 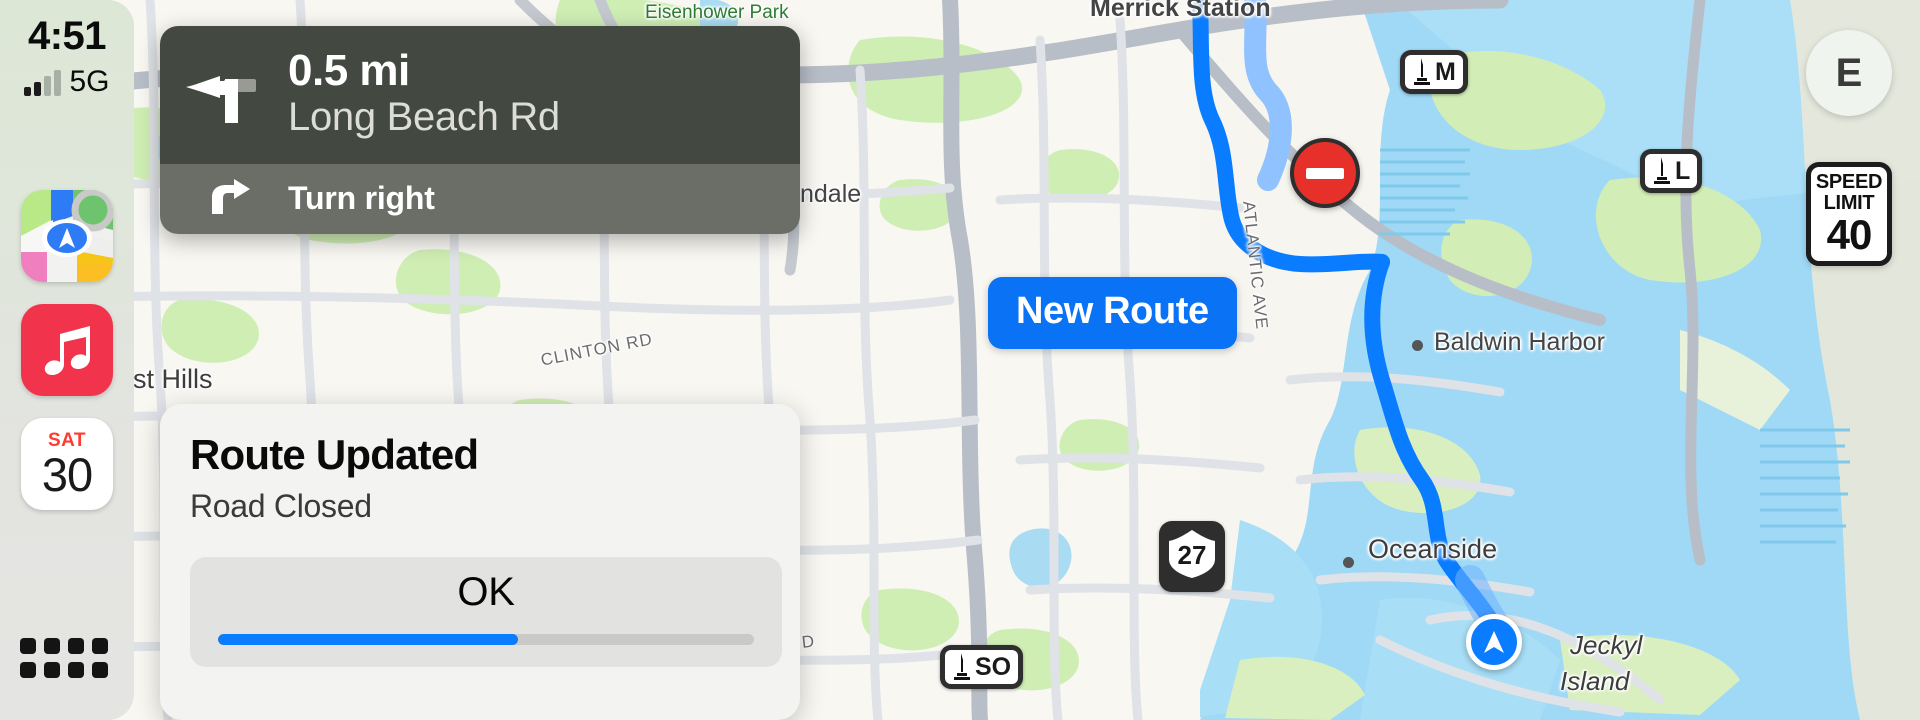 I want to click on state-route-shield-icon: 27, so click(x=1192, y=554).